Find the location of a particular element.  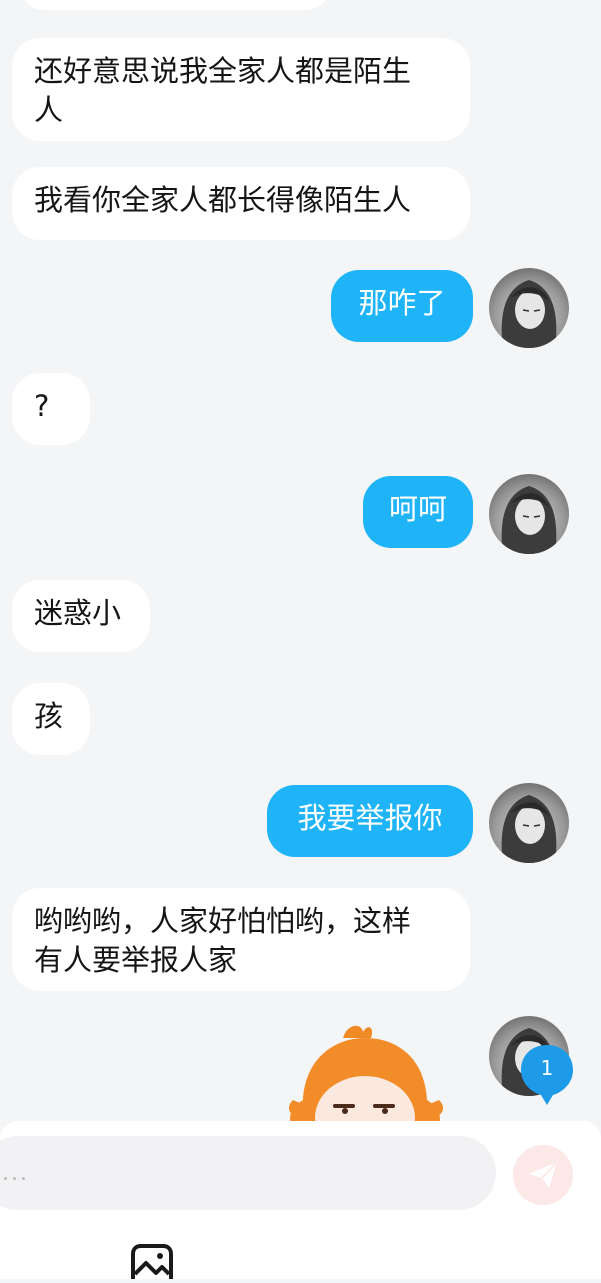

send-button is located at coordinates (543, 1175).